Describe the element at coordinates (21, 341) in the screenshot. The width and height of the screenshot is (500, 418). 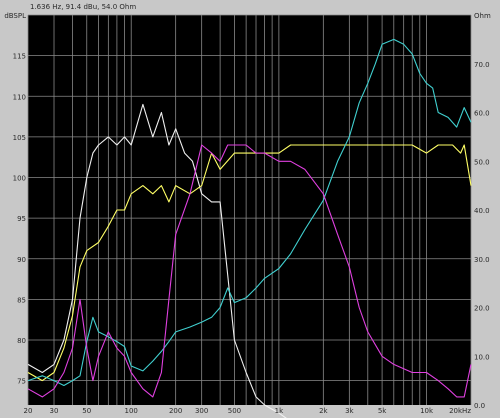
I see `y-left-tick-label: 80` at that location.